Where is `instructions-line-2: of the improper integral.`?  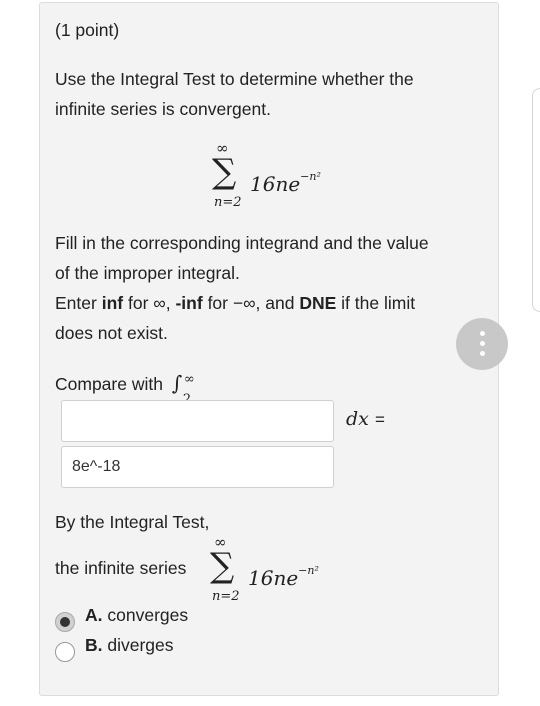 instructions-line-2: of the improper integral. is located at coordinates (147, 273).